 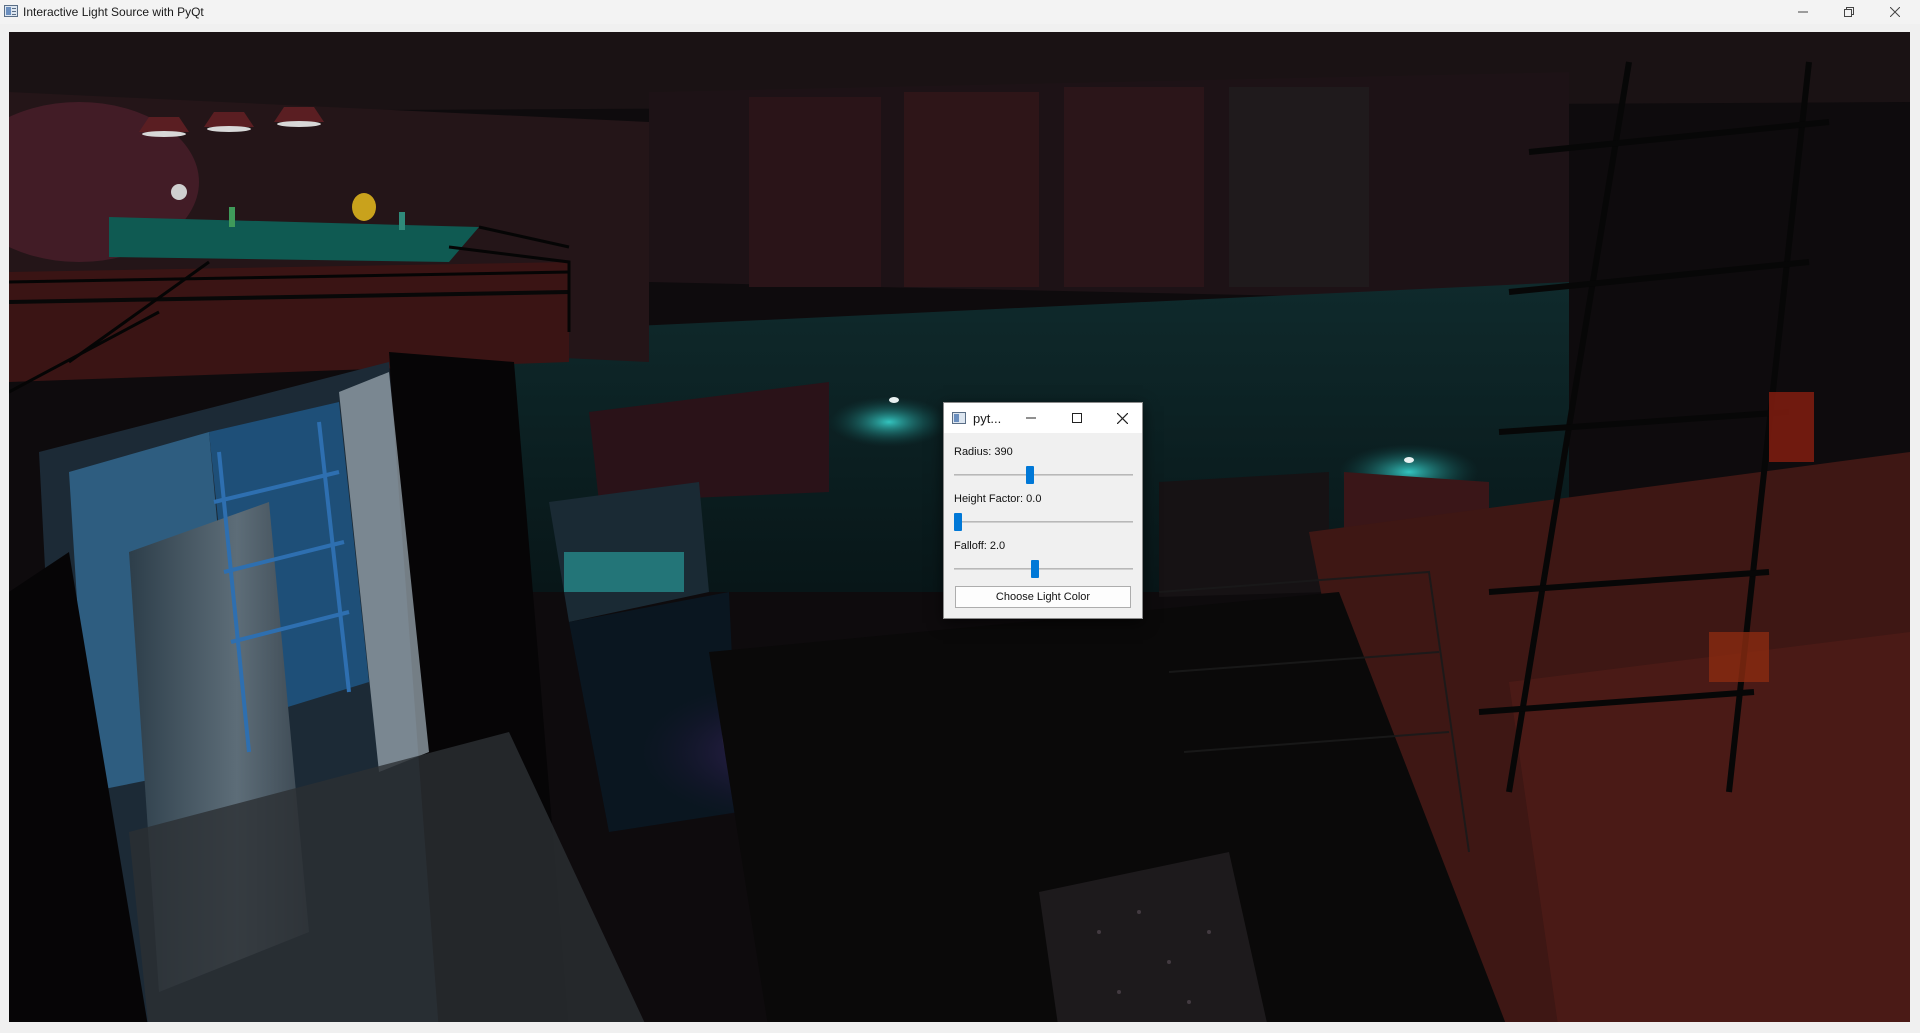 I want to click on dialog-minimize-button, so click(x=1031, y=418).